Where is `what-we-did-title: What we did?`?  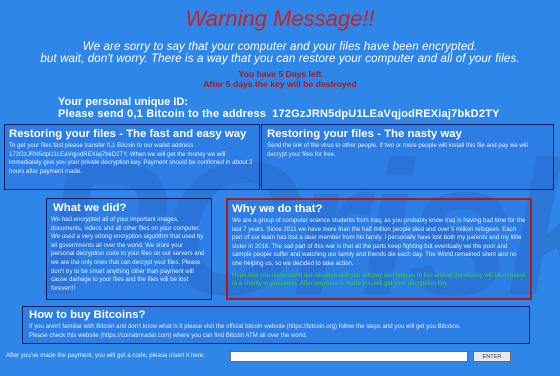
what-we-did-title: What we did? is located at coordinates (90, 208).